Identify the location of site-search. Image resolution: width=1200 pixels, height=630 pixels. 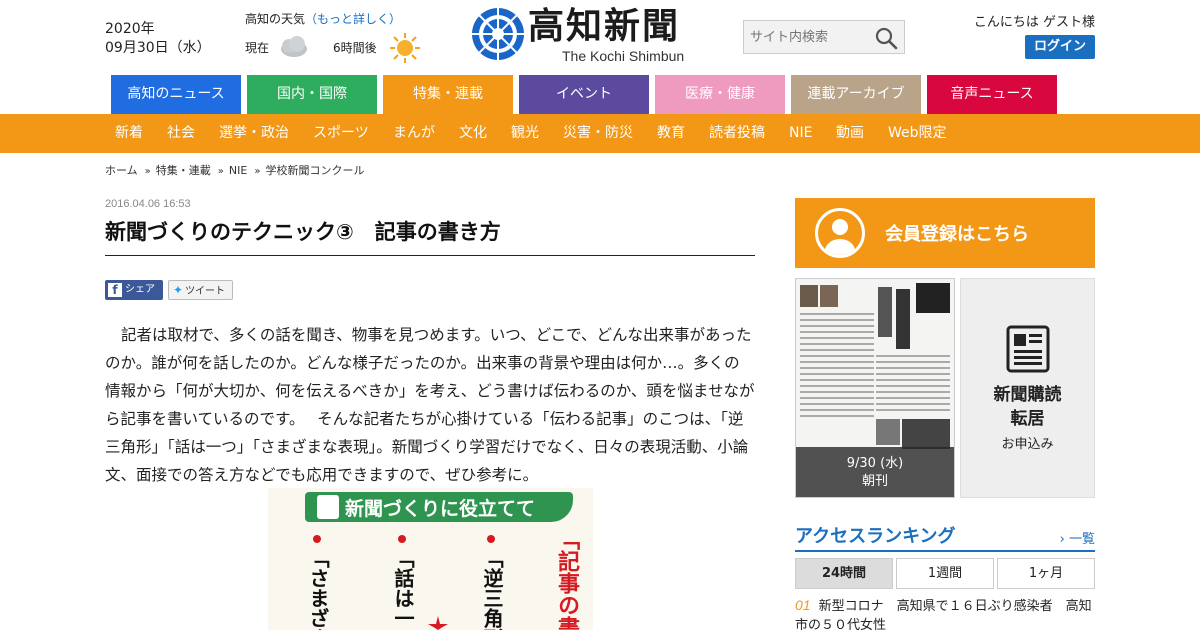
(824, 37).